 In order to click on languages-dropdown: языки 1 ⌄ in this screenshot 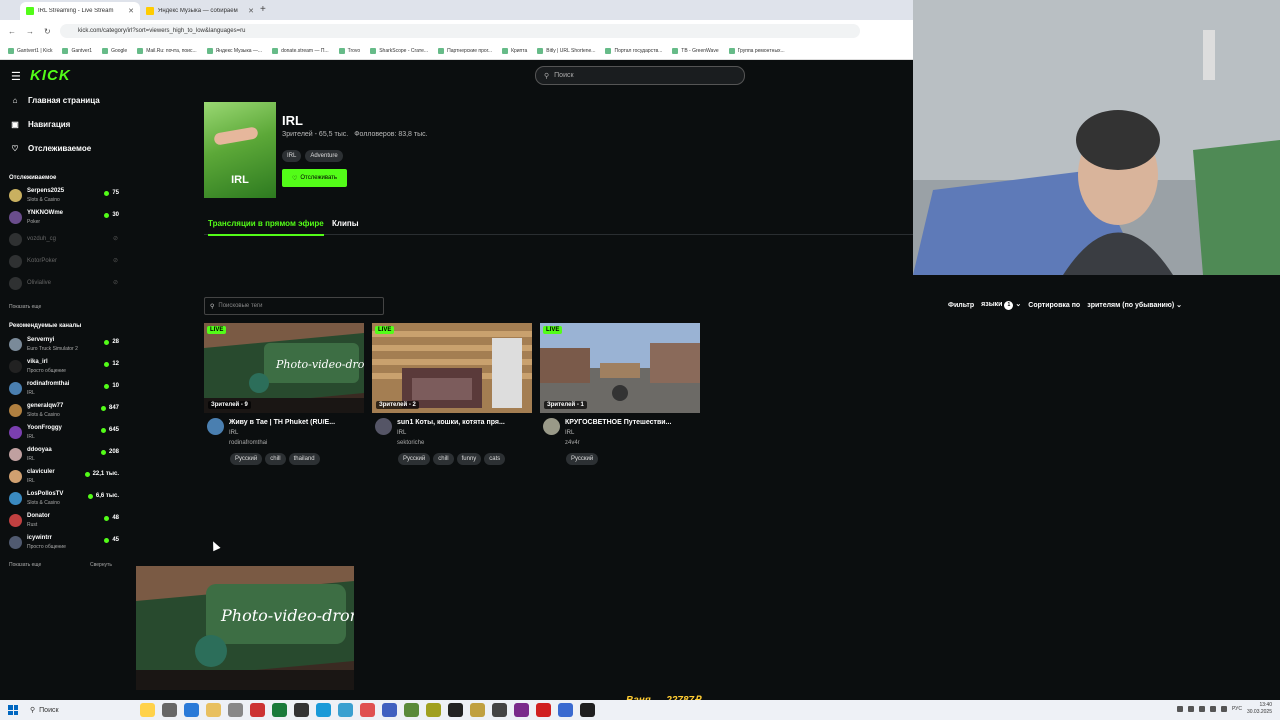, I will do `click(1001, 305)`.